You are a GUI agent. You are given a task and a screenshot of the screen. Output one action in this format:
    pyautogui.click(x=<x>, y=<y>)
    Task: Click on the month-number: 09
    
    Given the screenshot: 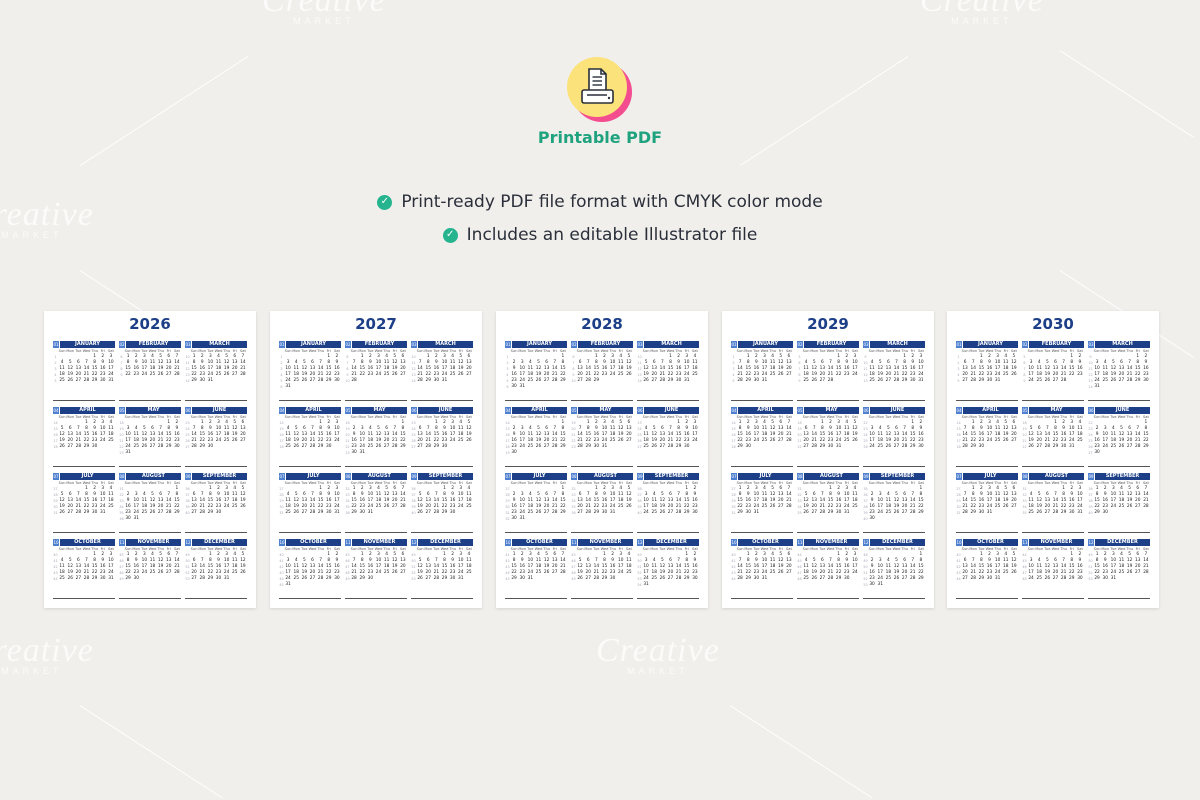 What is the action you would take?
    pyautogui.click(x=188, y=476)
    